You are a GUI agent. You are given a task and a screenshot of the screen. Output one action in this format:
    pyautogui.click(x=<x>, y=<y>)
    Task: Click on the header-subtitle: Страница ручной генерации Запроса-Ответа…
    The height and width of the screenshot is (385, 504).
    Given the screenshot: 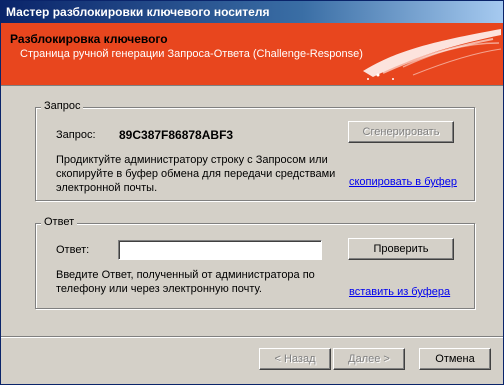 What is the action you would take?
    pyautogui.click(x=191, y=54)
    